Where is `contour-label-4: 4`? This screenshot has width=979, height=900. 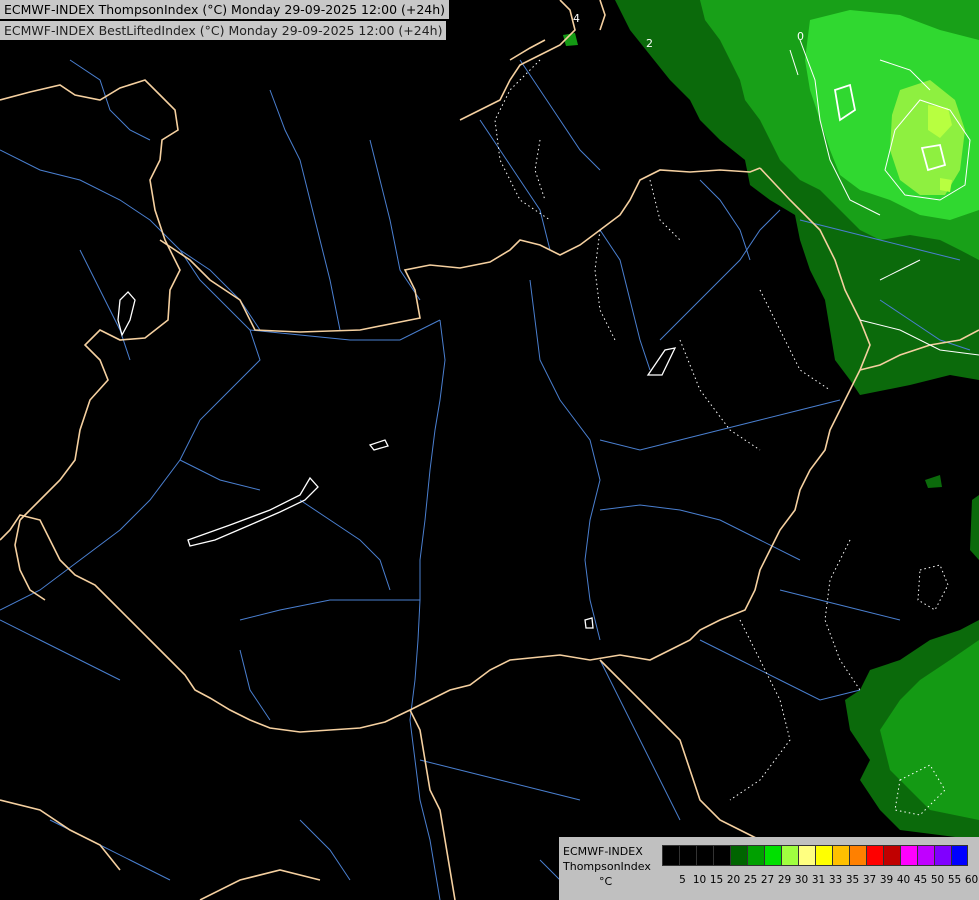 contour-label-4: 4 is located at coordinates (576, 18).